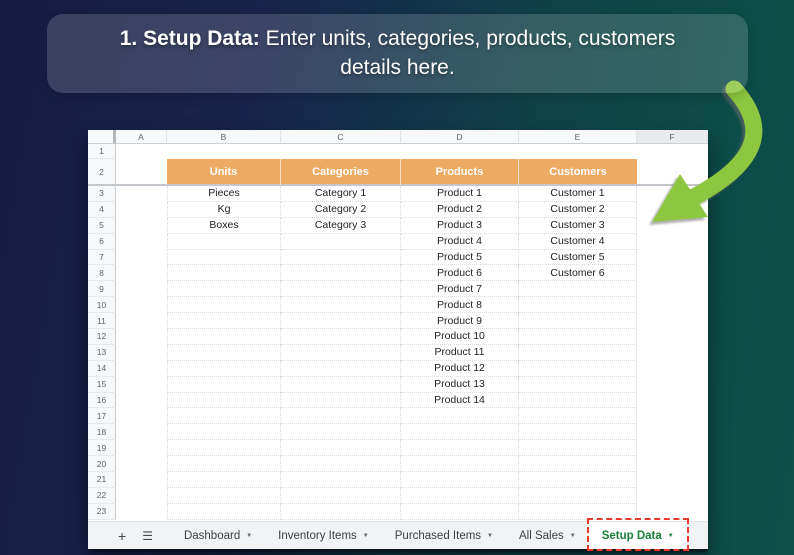  I want to click on cell-F14, so click(672, 368).